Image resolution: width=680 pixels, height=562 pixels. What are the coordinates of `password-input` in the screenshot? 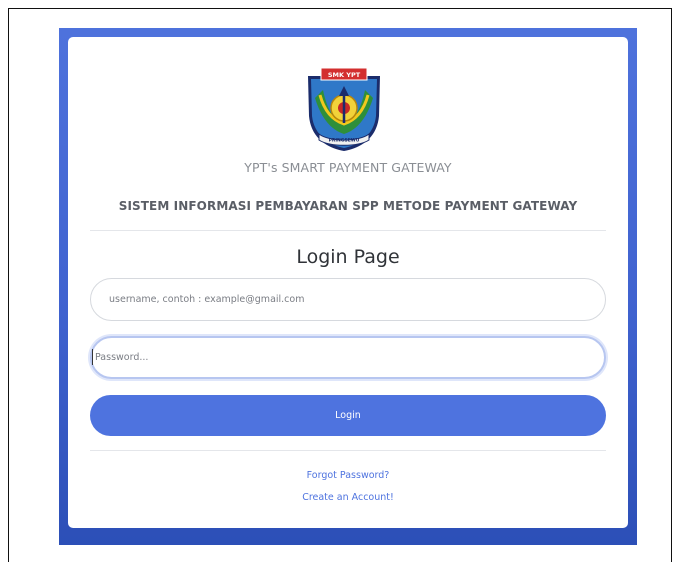 It's located at (348, 357).